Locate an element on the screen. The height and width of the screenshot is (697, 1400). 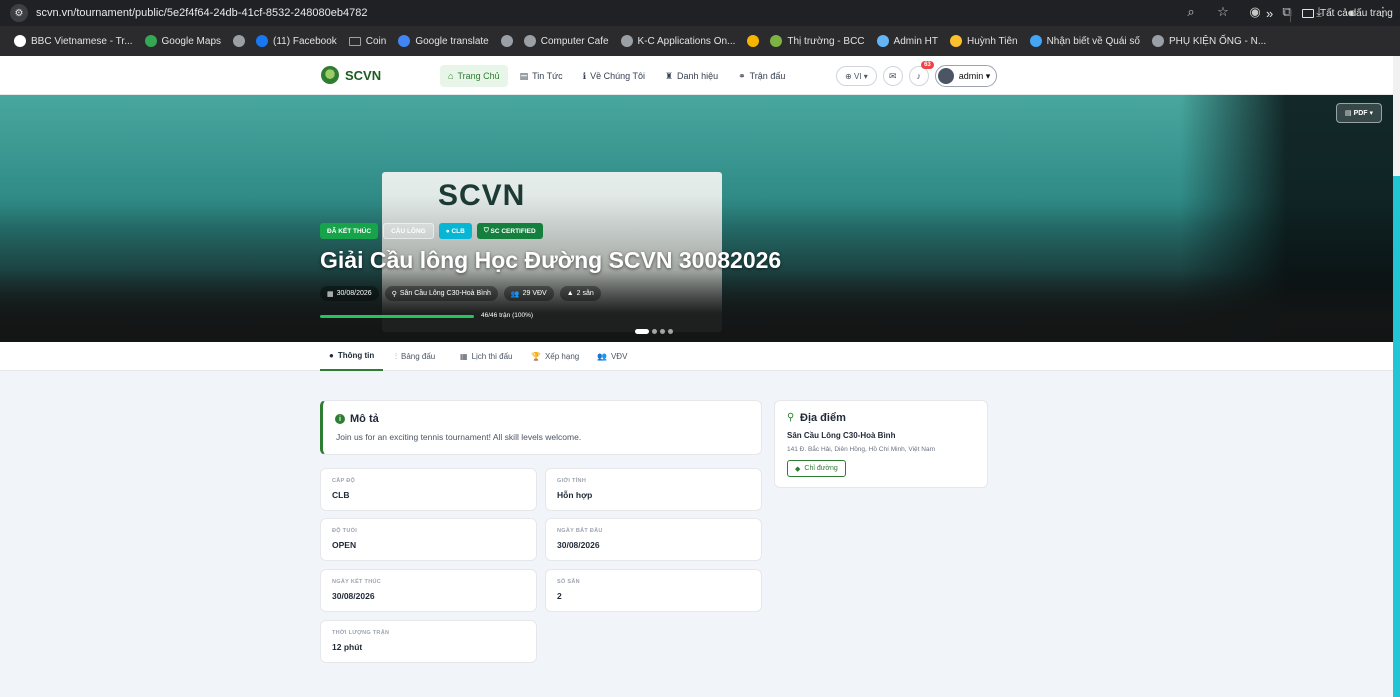
bookmark-item: Coin is located at coordinates (367, 41).